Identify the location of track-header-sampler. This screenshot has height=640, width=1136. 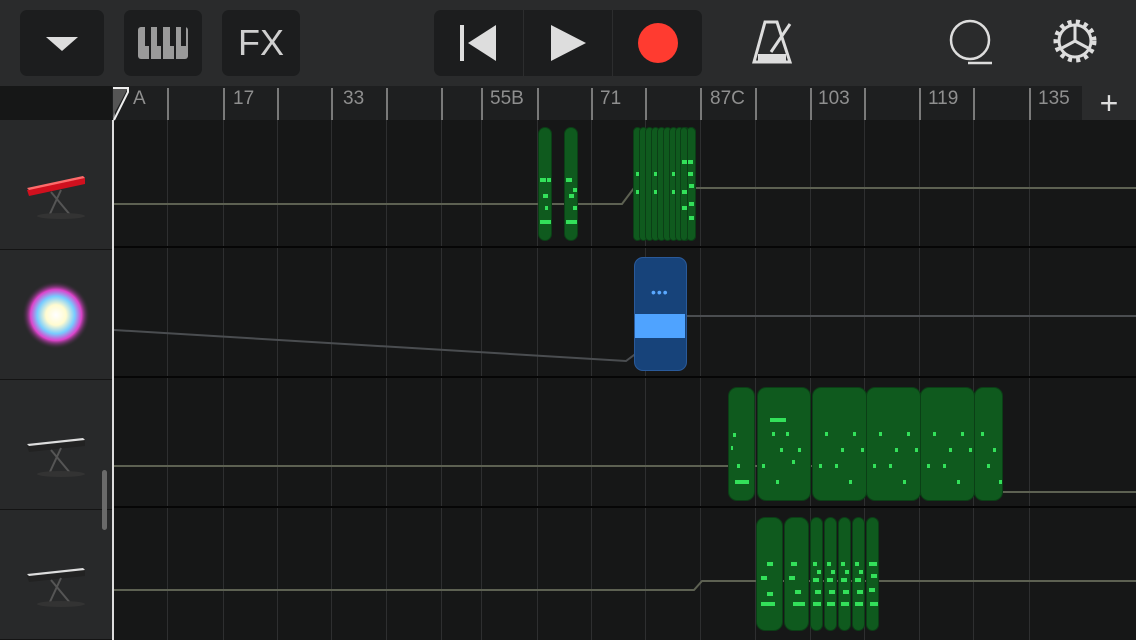
(56, 315).